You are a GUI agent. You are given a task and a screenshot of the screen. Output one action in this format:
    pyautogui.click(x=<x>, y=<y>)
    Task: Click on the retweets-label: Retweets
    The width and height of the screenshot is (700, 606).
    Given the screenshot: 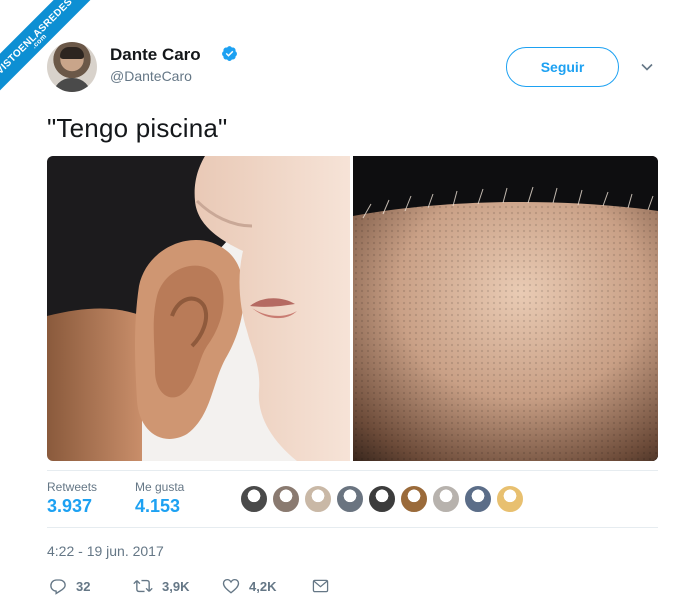 What is the action you would take?
    pyautogui.click(x=72, y=487)
    